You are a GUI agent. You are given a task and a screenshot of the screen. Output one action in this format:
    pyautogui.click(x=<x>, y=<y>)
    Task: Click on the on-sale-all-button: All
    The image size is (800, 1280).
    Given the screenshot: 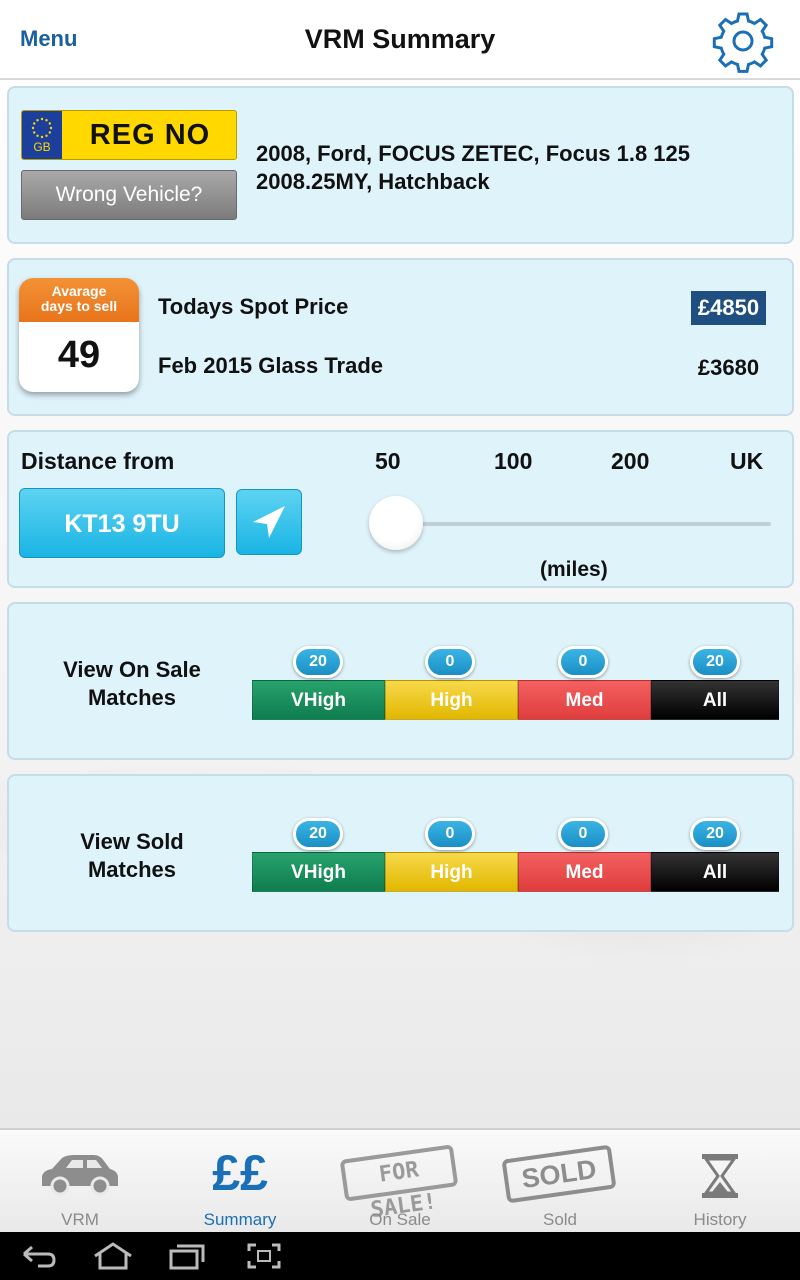 What is the action you would take?
    pyautogui.click(x=715, y=700)
    